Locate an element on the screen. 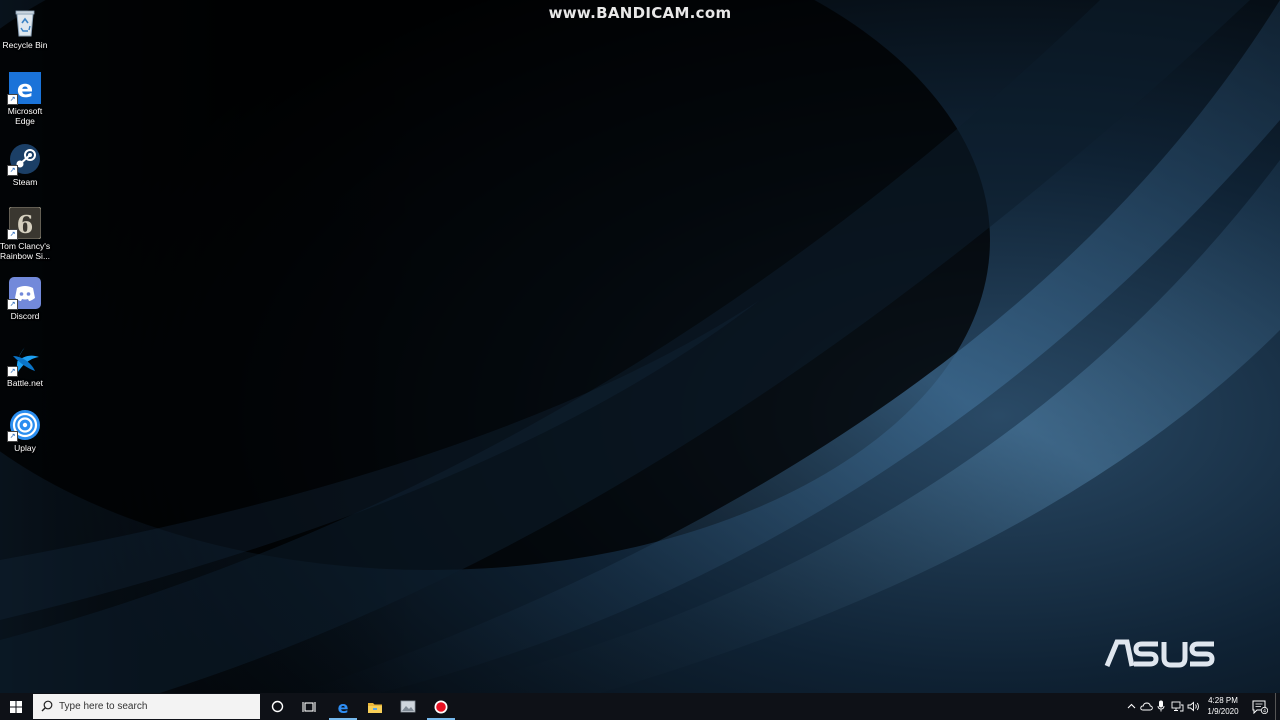 This screenshot has height=720, width=1280. edge-icon: e ↗ is located at coordinates (24, 88).